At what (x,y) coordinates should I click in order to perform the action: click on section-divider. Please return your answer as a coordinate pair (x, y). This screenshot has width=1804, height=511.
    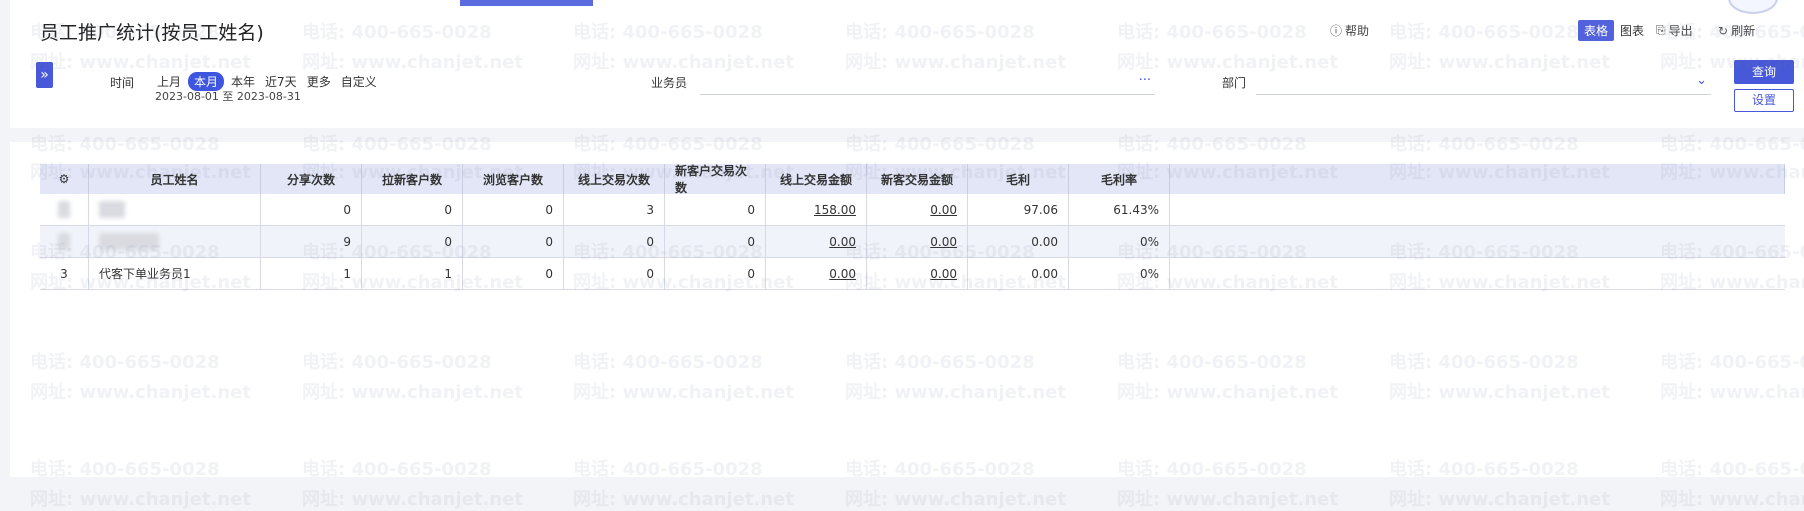
    Looking at the image, I should click on (907, 135).